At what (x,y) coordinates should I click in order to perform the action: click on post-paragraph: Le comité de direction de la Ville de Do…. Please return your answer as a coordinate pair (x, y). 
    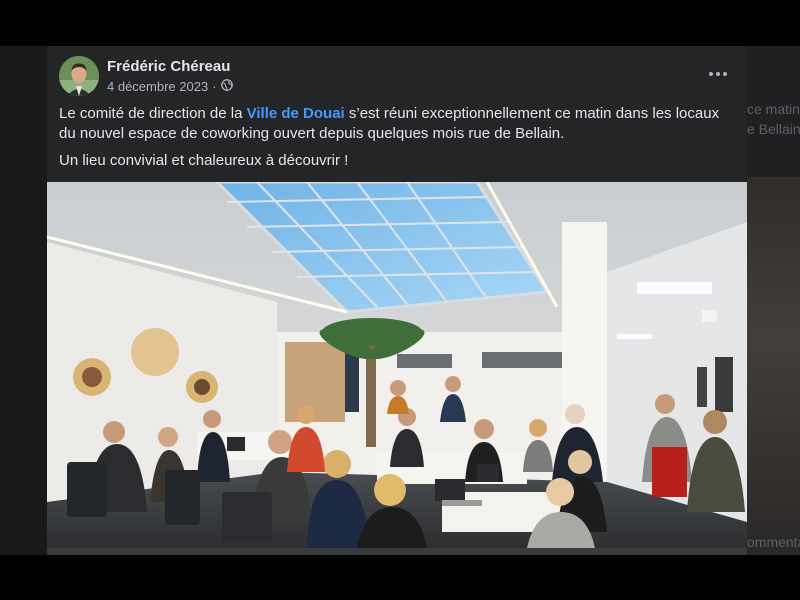
    Looking at the image, I should click on (399, 124).